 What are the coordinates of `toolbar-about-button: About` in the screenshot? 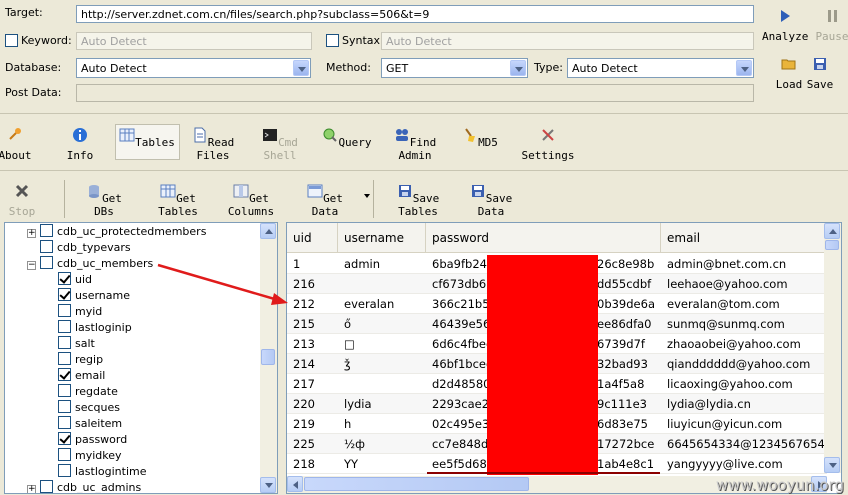 It's located at (19, 144).